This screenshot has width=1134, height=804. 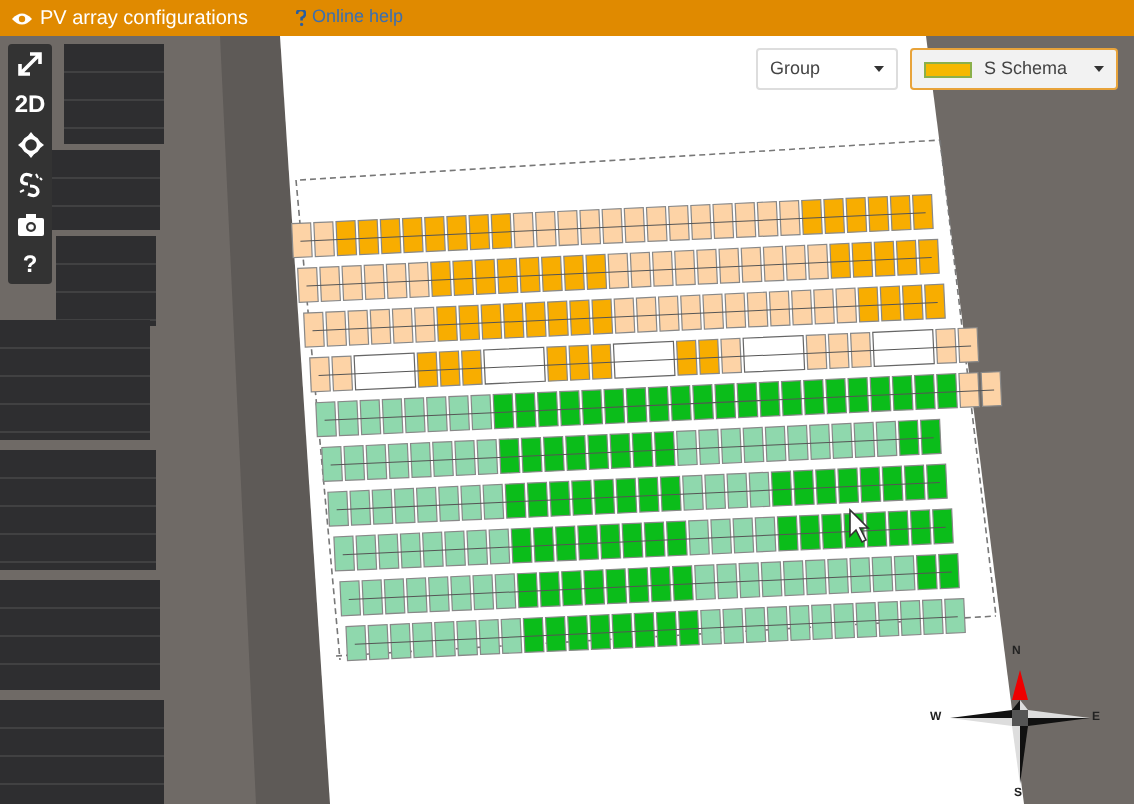 What do you see at coordinates (30, 144) in the screenshot?
I see `crosshair-icon` at bounding box center [30, 144].